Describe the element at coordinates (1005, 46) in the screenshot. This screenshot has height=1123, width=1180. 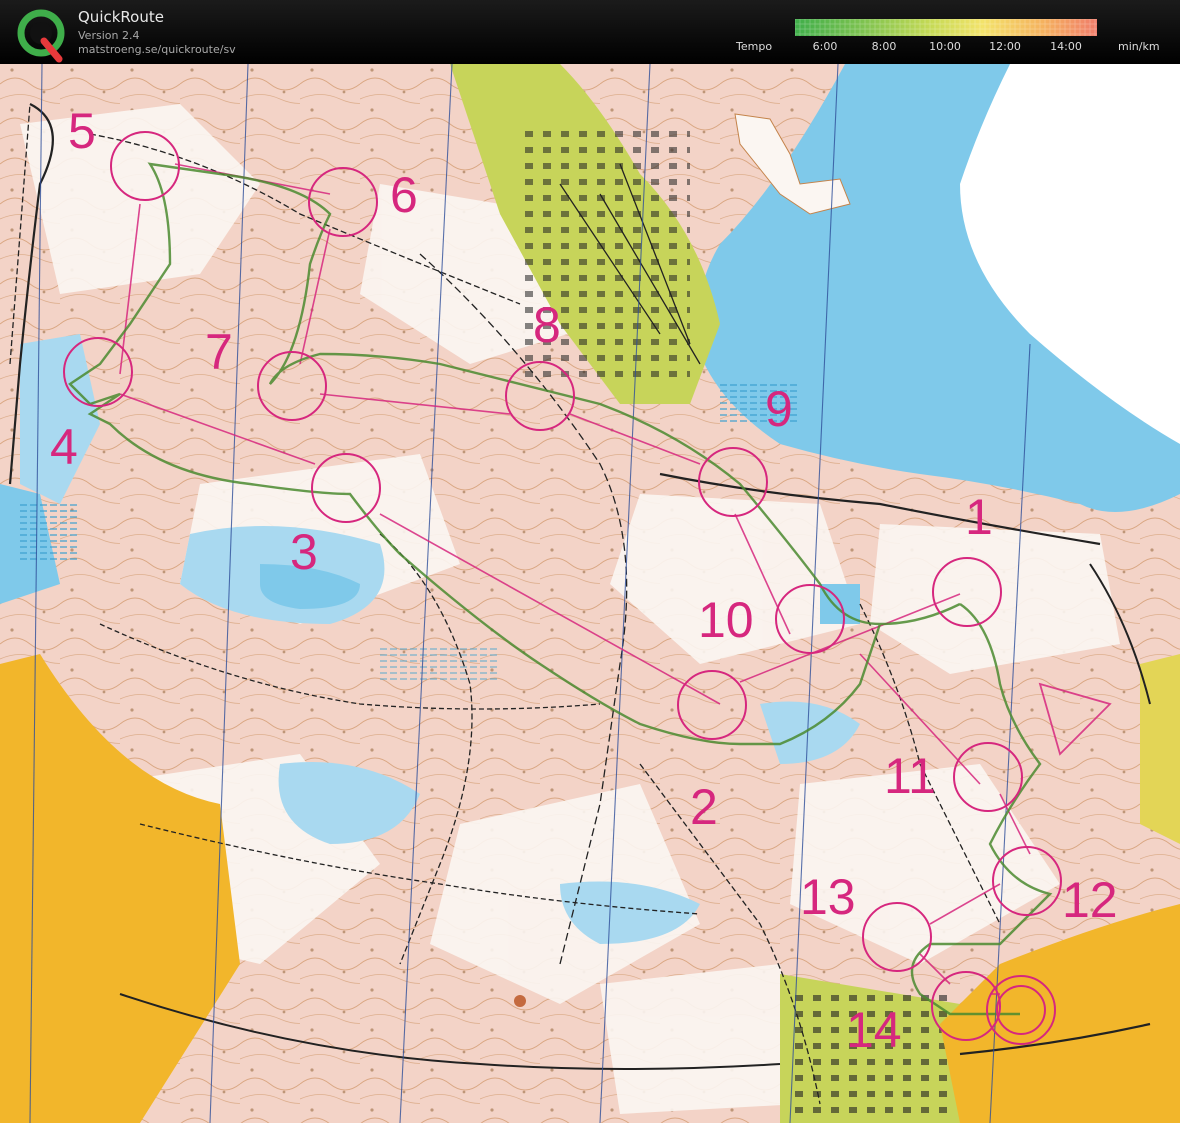
I see `legend-tick: 12:00` at that location.